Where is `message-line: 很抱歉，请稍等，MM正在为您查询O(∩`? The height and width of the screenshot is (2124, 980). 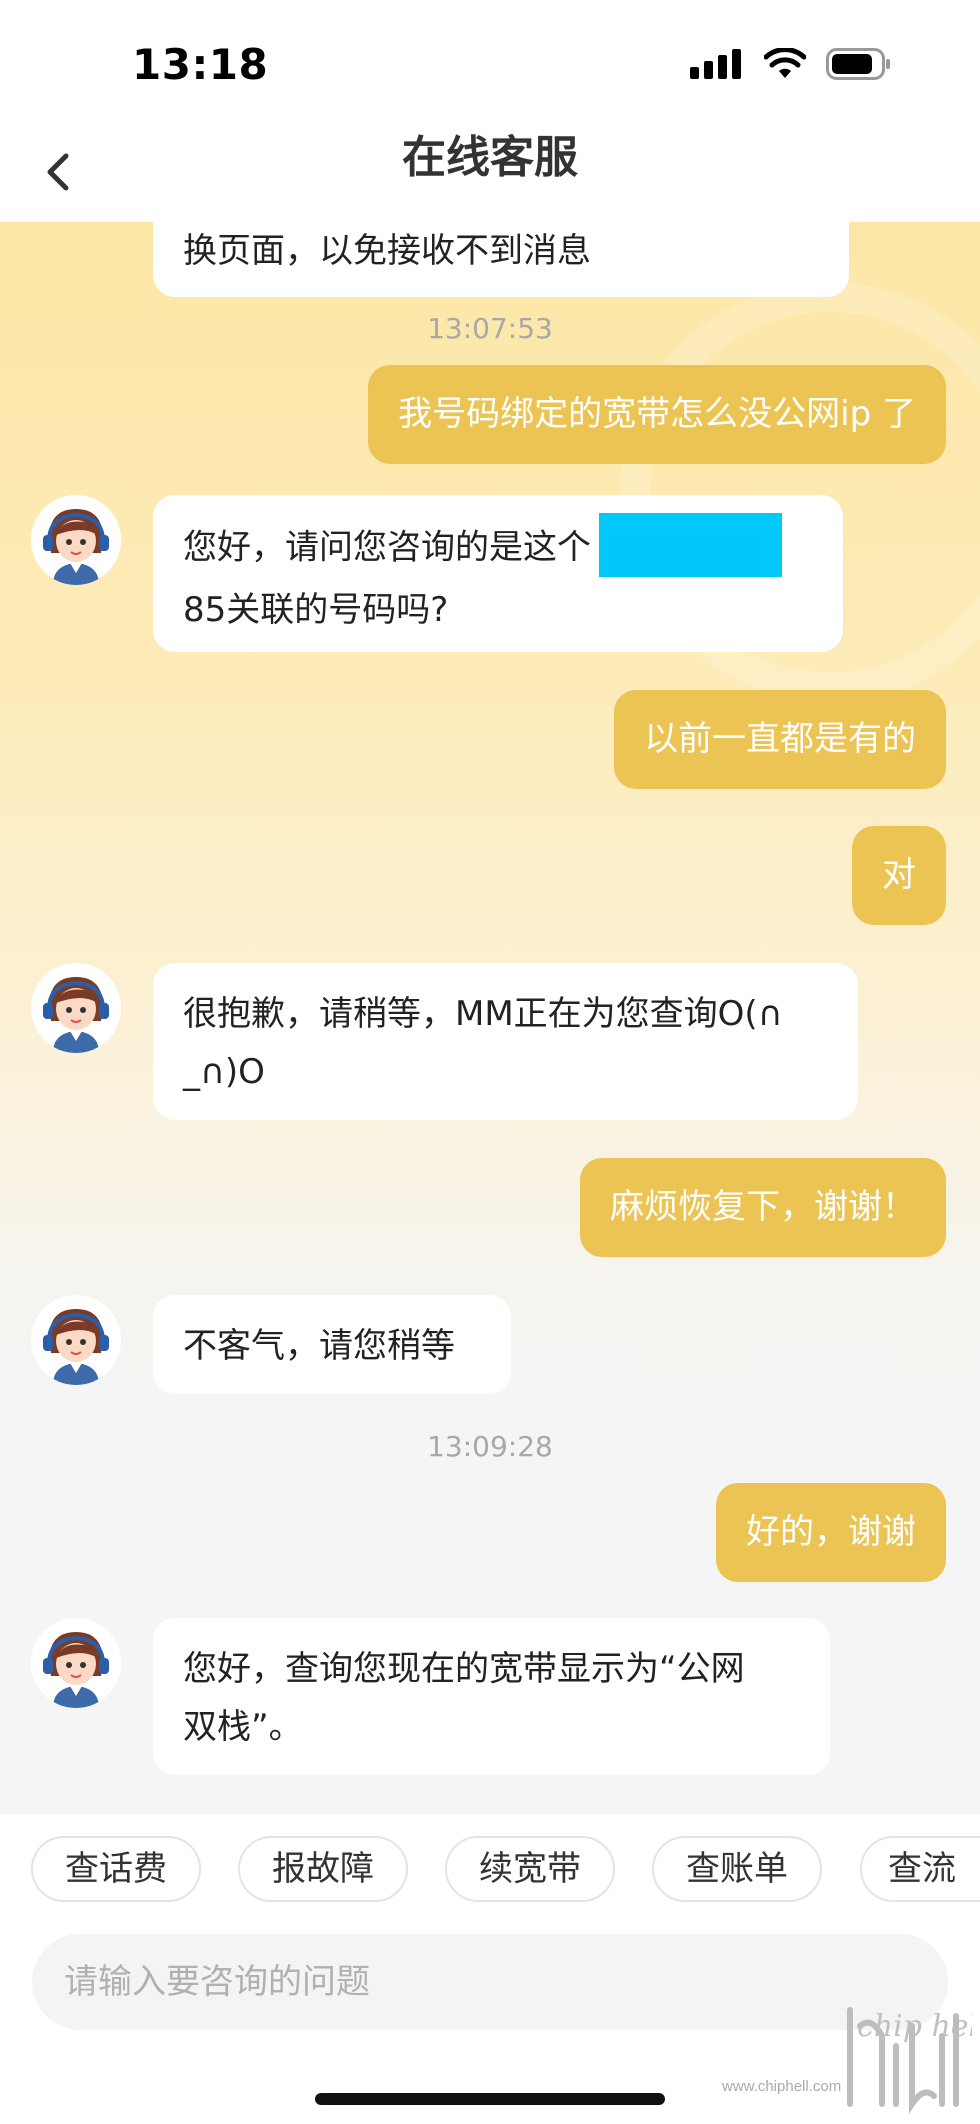
message-line: 很抱歉，请稍等，MM正在为您查询O(∩ is located at coordinates (483, 1014).